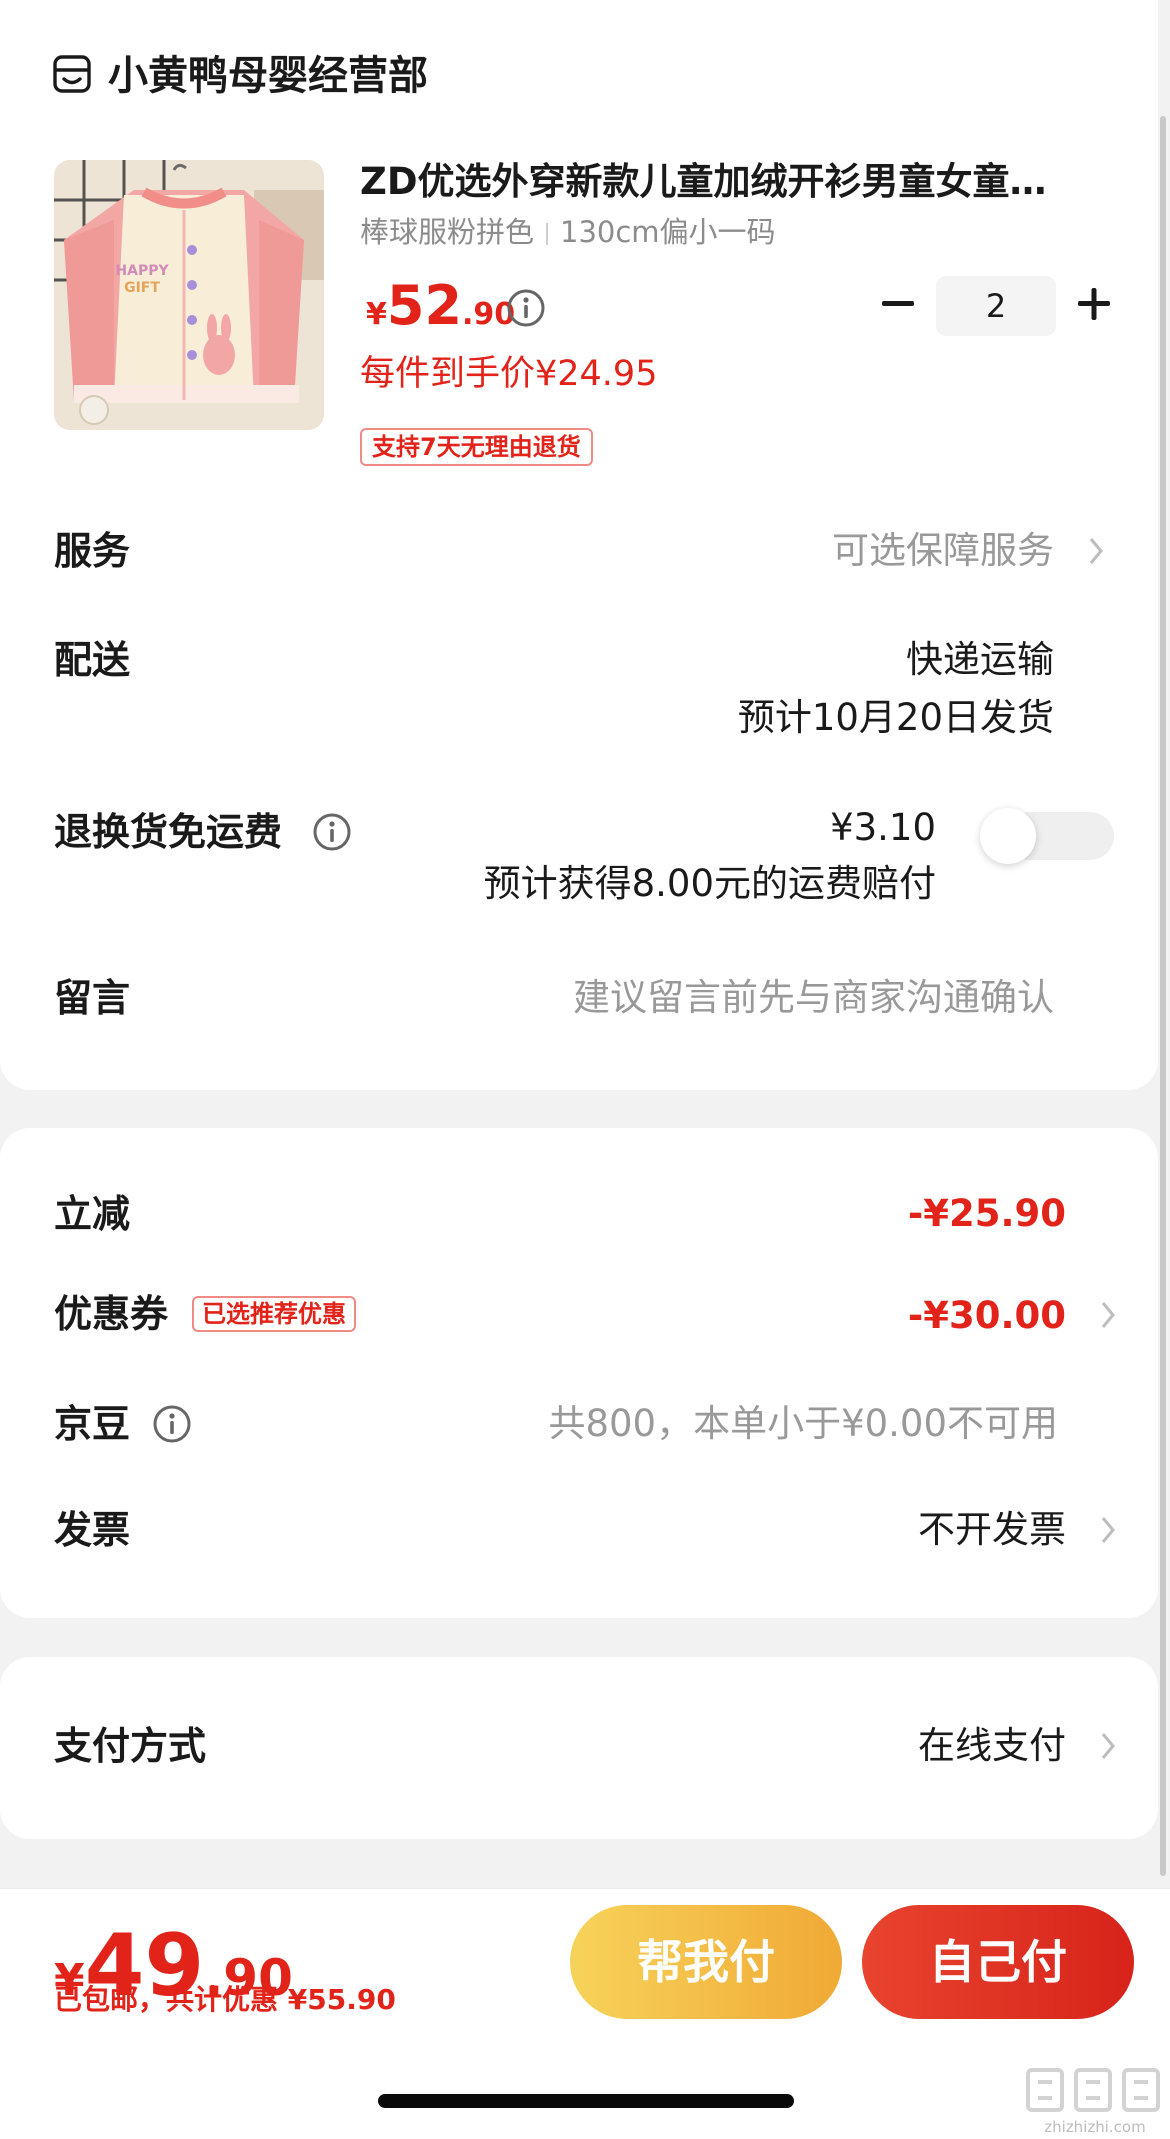 This screenshot has width=1170, height=2139. What do you see at coordinates (1096, 551) in the screenshot?
I see `service-chevron-icon` at bounding box center [1096, 551].